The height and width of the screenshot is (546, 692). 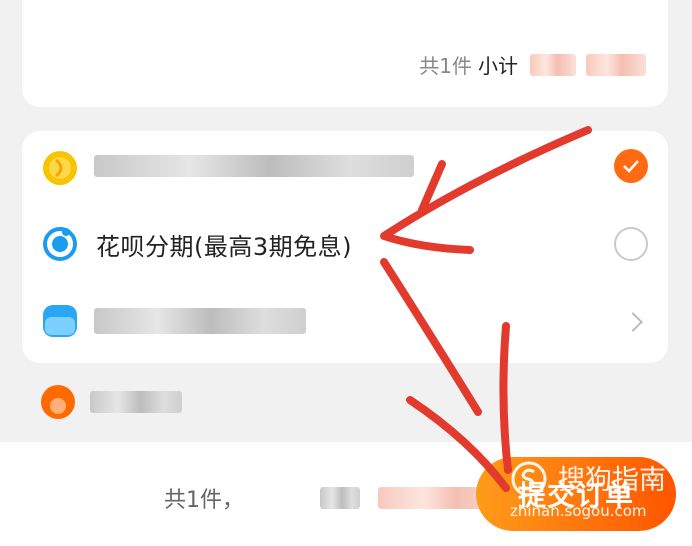 I want to click on radio-unselected, so click(x=631, y=244).